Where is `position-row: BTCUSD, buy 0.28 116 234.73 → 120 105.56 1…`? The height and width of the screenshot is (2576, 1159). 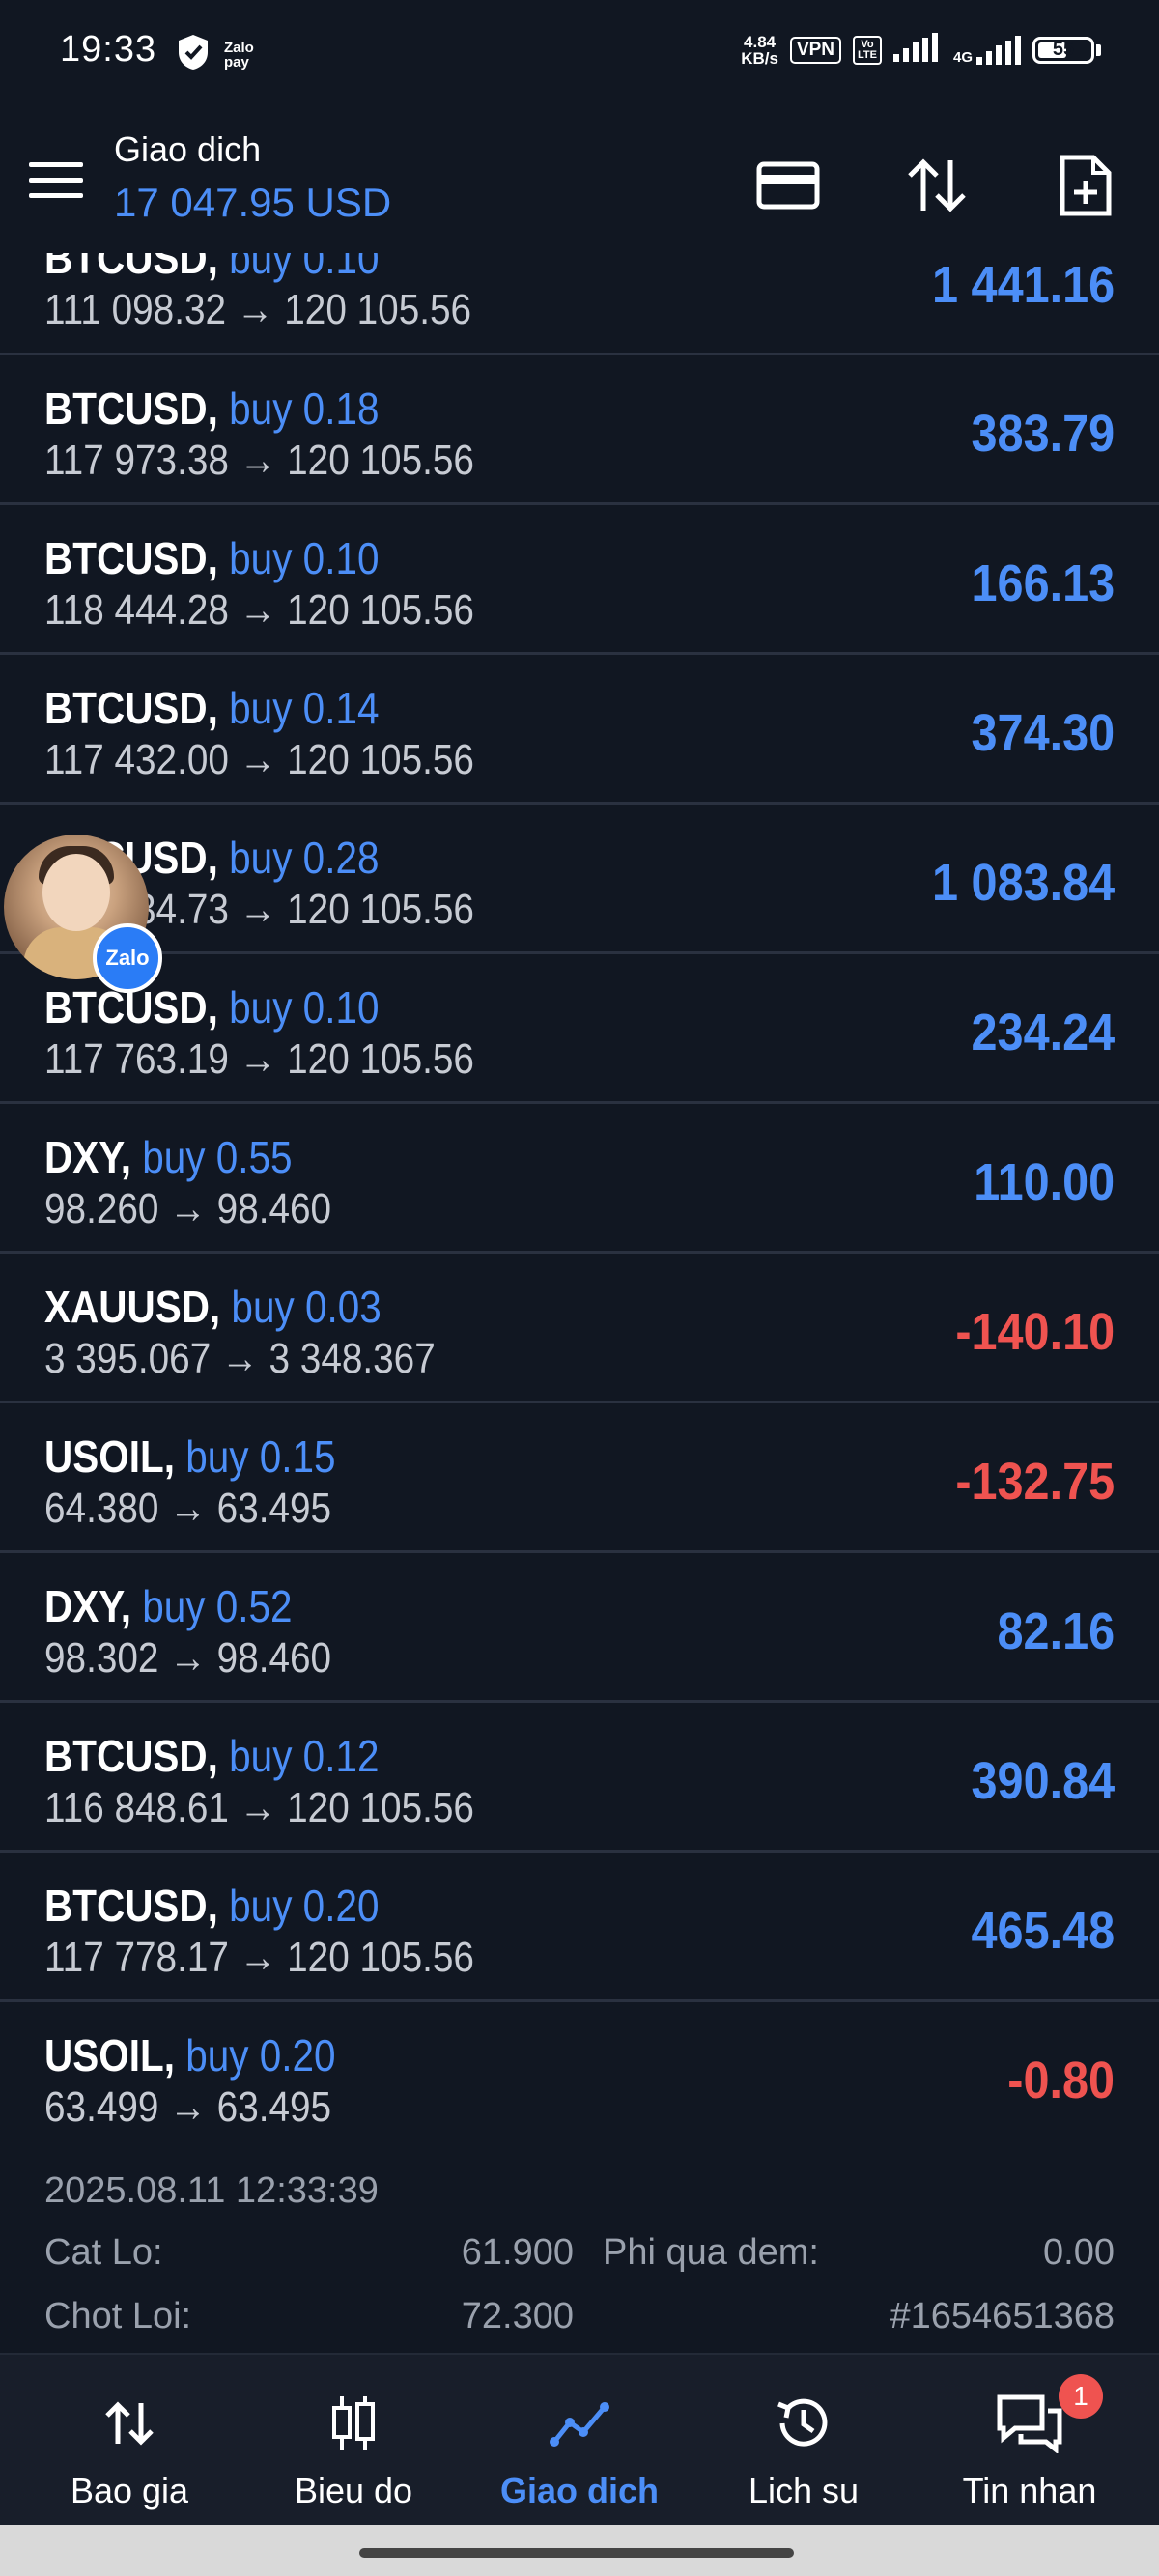
position-row: BTCUSD, buy 0.28 116 234.73 → 120 105.56 1… is located at coordinates (579, 879).